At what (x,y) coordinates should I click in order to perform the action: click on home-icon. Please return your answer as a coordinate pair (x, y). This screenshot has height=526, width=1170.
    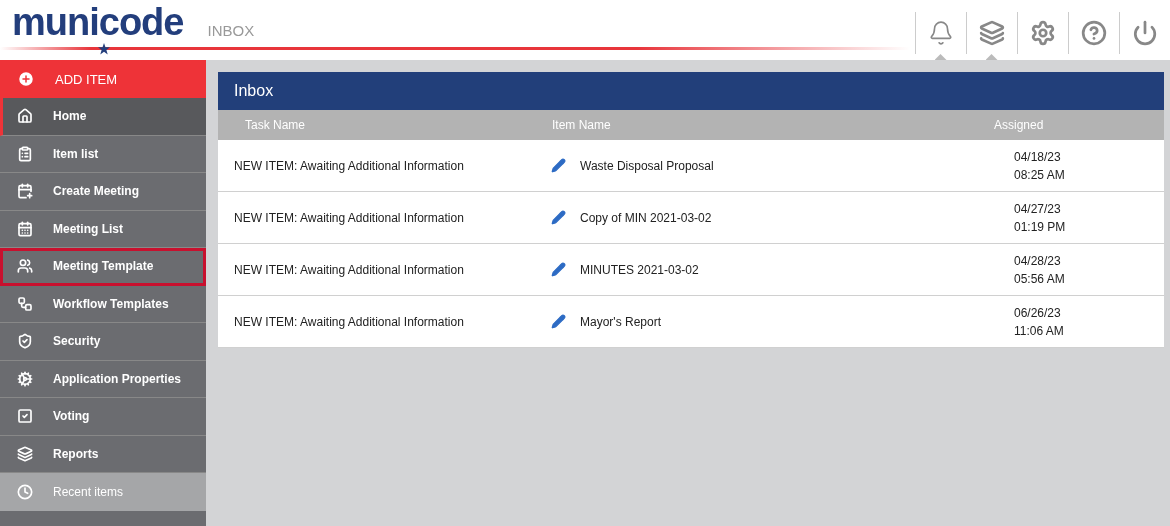
    Looking at the image, I should click on (25, 116).